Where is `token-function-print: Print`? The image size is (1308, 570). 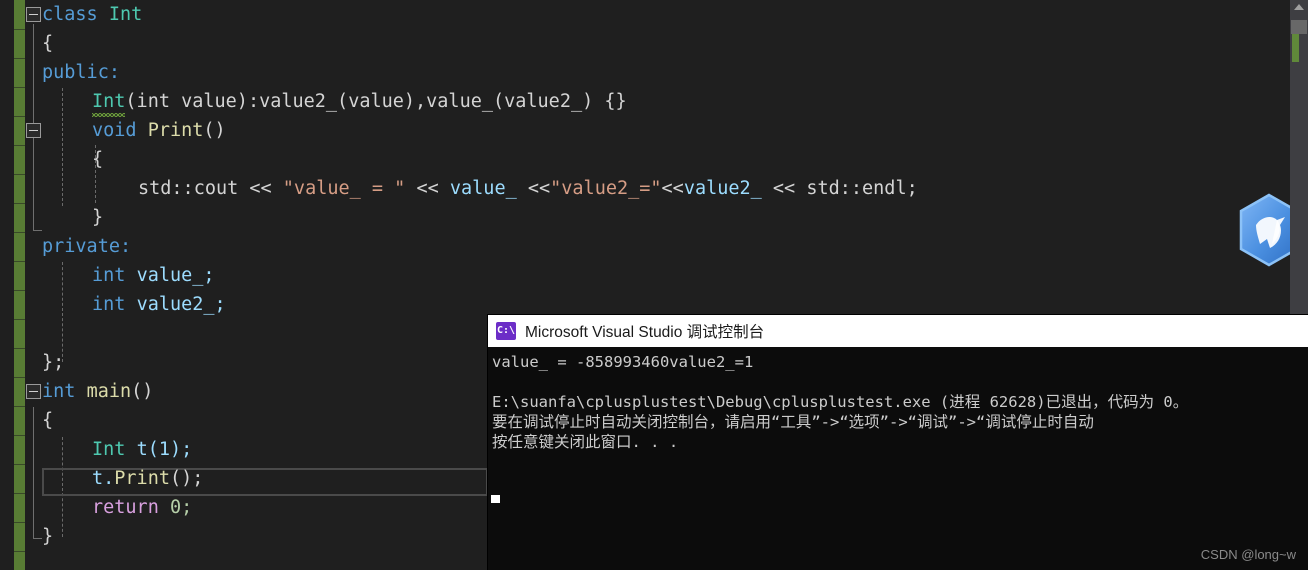
token-function-print: Print is located at coordinates (175, 130).